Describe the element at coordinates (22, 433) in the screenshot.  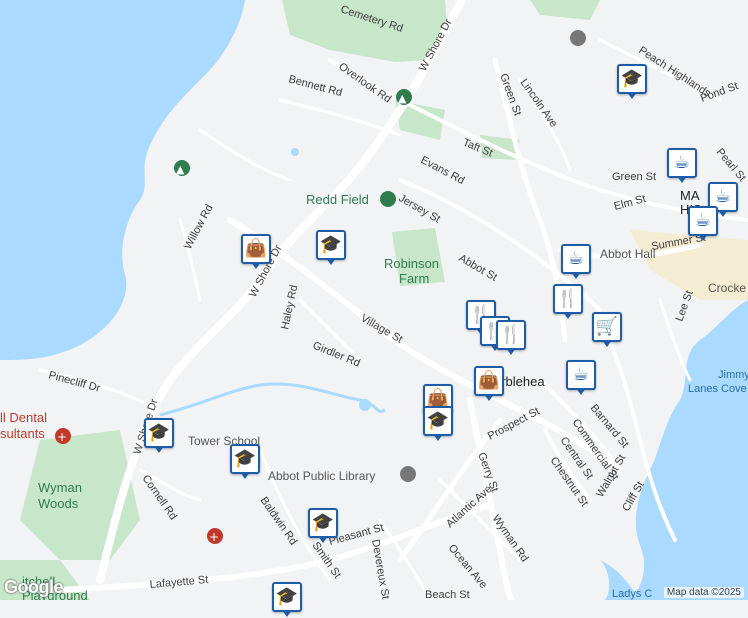
I see `place-label: sultants` at that location.